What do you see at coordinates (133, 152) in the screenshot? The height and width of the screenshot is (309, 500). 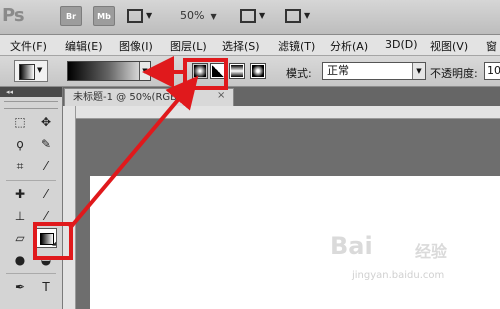 I see `arrow-to-gradient-type` at bounding box center [133, 152].